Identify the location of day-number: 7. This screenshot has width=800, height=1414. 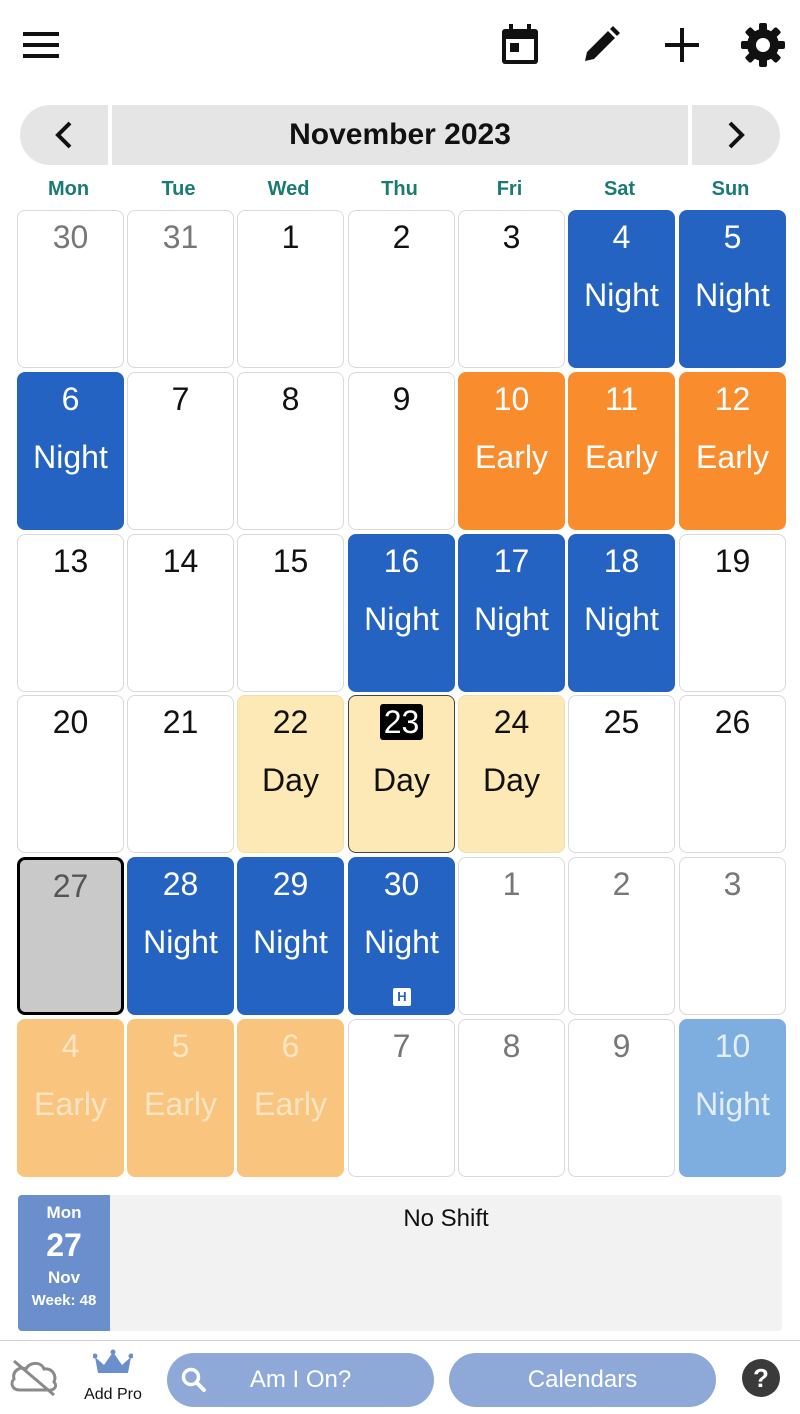
(401, 1046).